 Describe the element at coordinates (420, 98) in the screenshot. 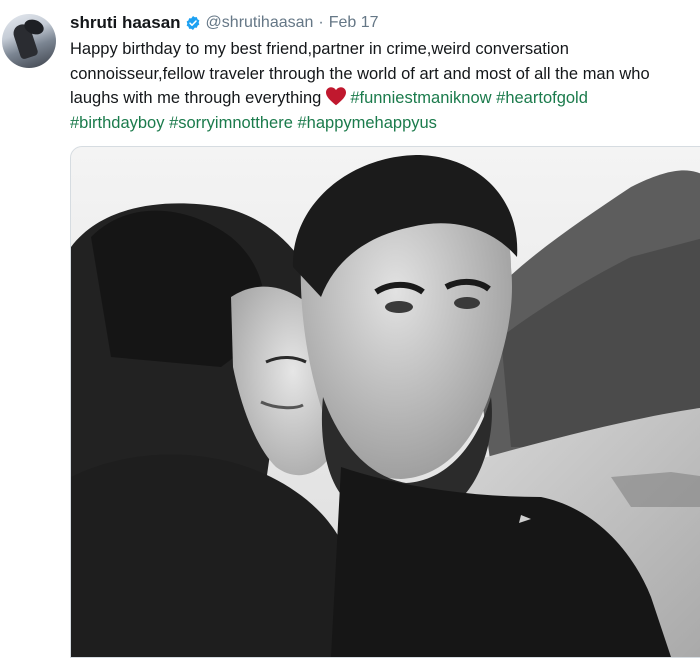

I see `hashtag-link: #funniestmaniknow` at that location.